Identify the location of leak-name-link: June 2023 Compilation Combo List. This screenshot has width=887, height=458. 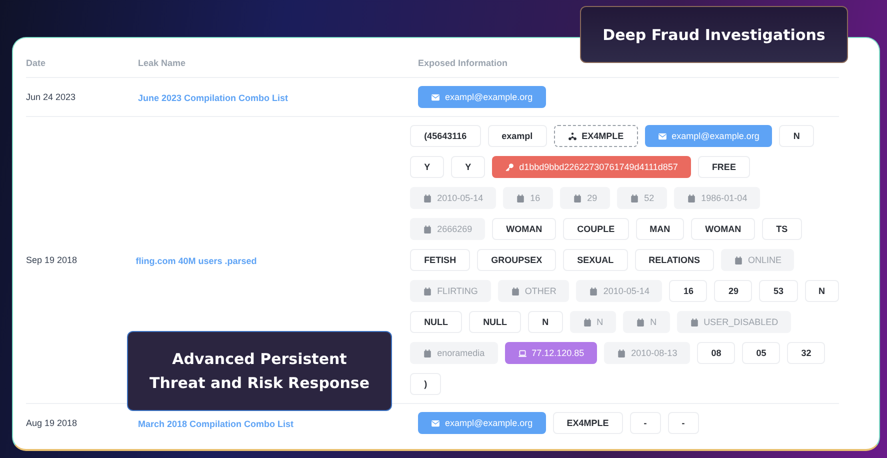
(213, 98).